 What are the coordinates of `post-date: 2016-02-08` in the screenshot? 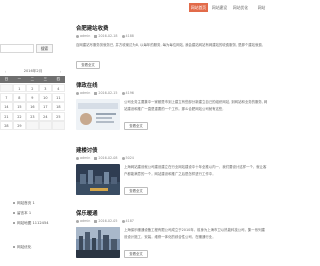 It's located at (108, 158).